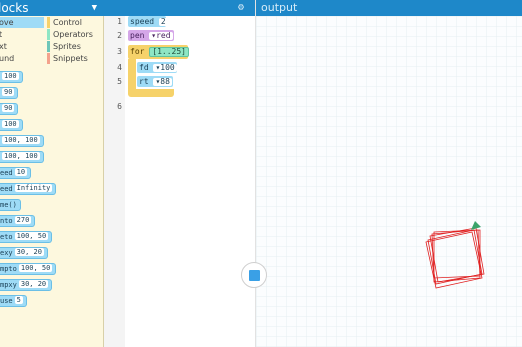 This screenshot has width=522, height=347. I want to click on code-block-pen: pen ▾red, so click(151, 35).